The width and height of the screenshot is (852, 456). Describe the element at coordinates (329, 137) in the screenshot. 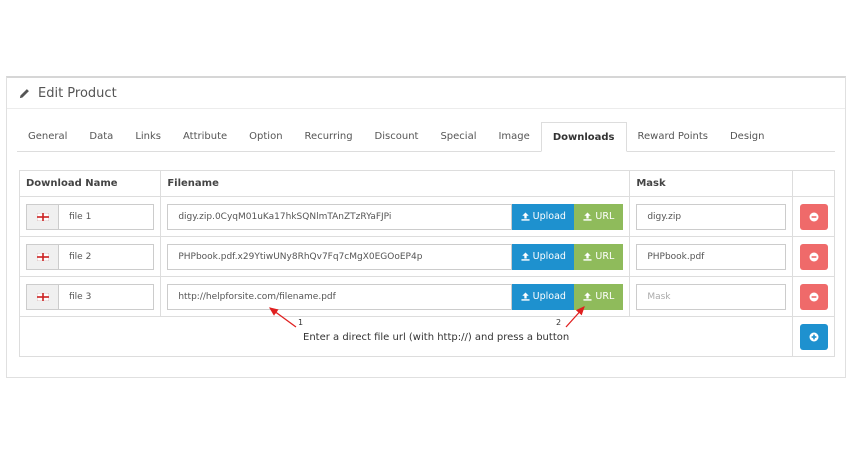

I see `tab-recurring: Recurring` at that location.